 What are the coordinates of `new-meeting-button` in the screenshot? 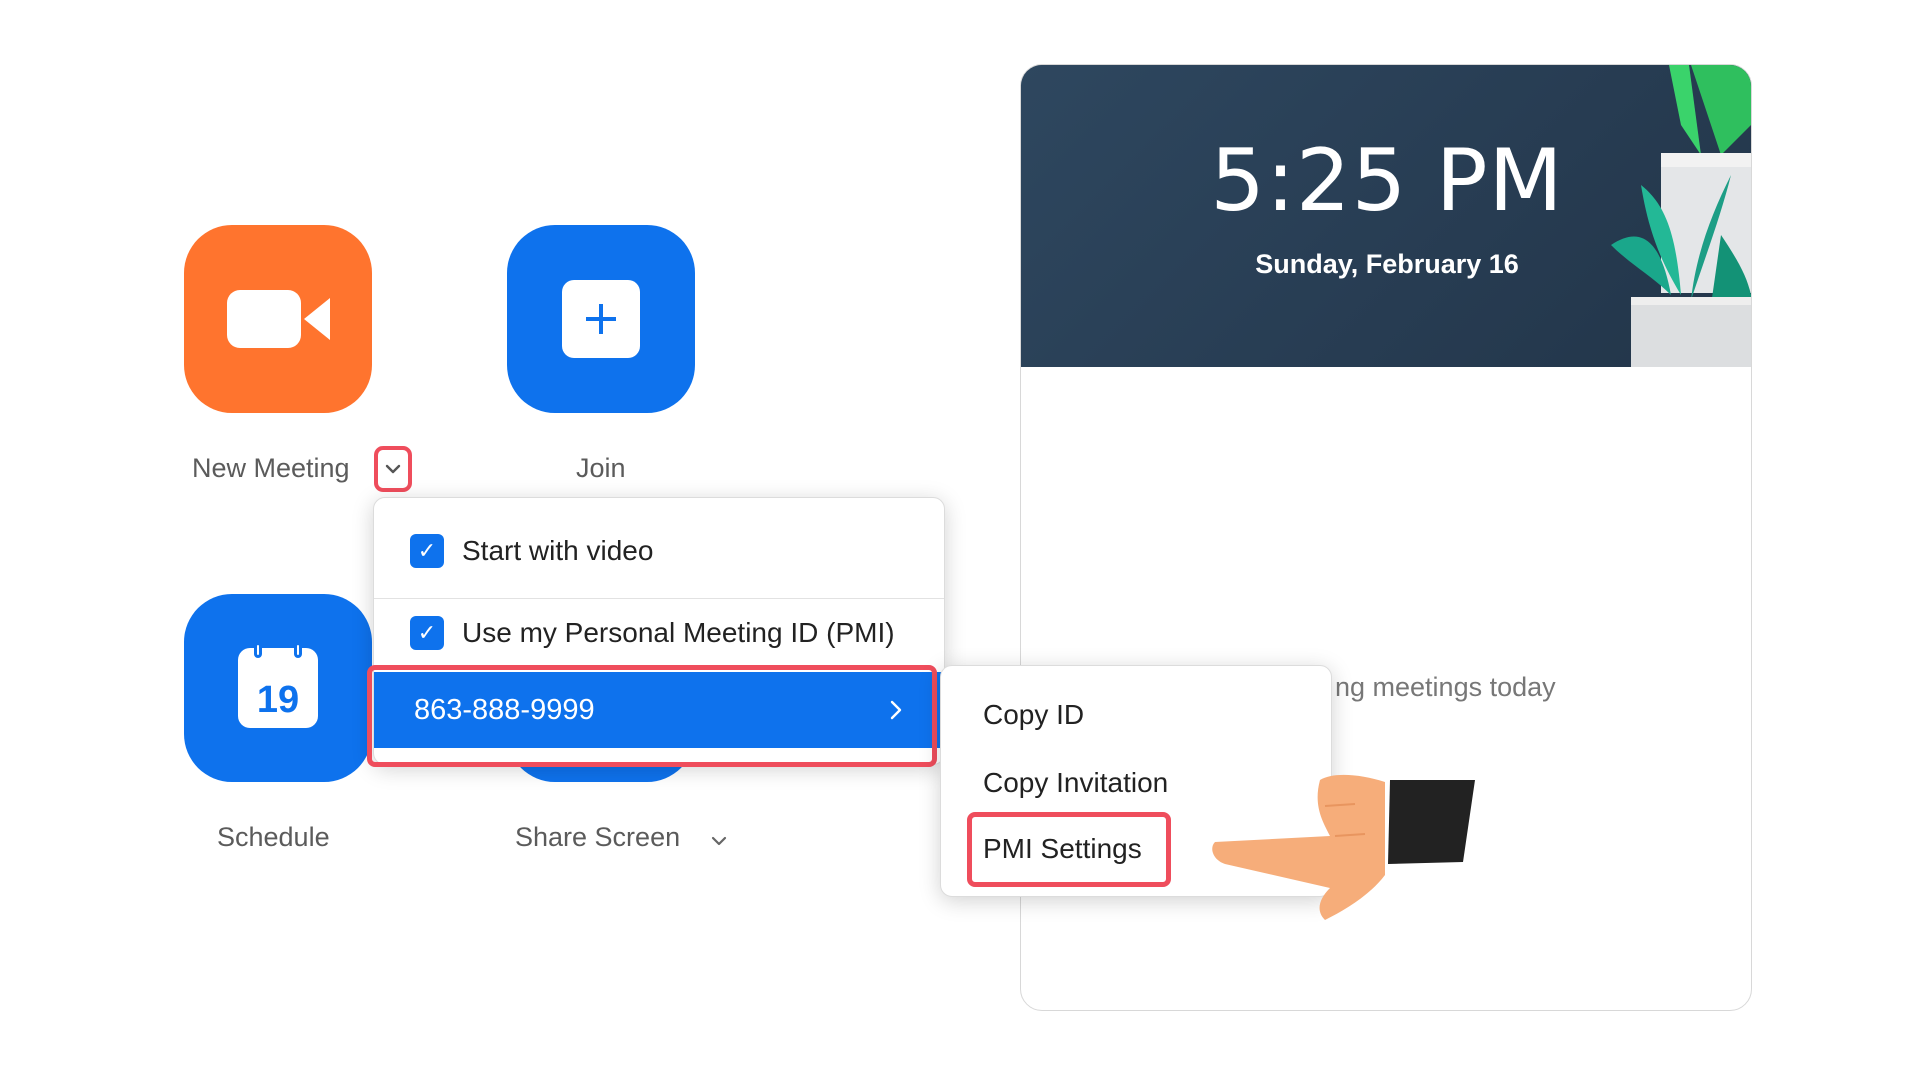 It's located at (278, 319).